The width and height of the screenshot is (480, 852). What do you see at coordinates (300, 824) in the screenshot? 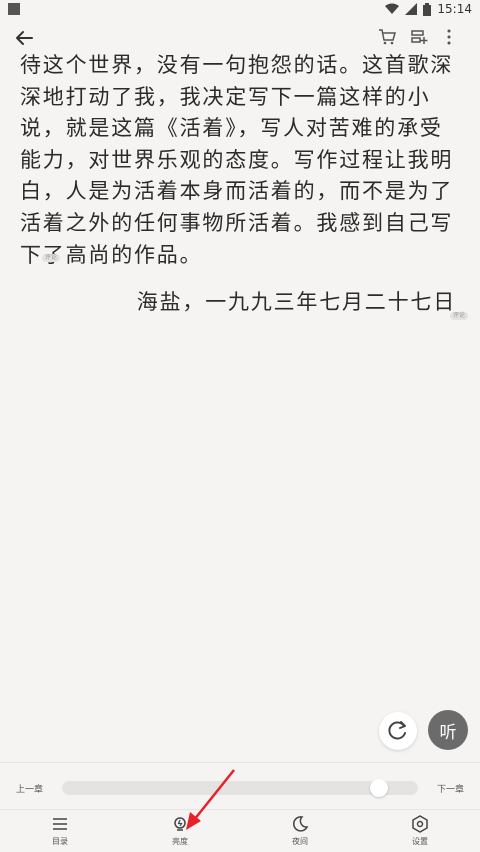
I see `moon-icon` at bounding box center [300, 824].